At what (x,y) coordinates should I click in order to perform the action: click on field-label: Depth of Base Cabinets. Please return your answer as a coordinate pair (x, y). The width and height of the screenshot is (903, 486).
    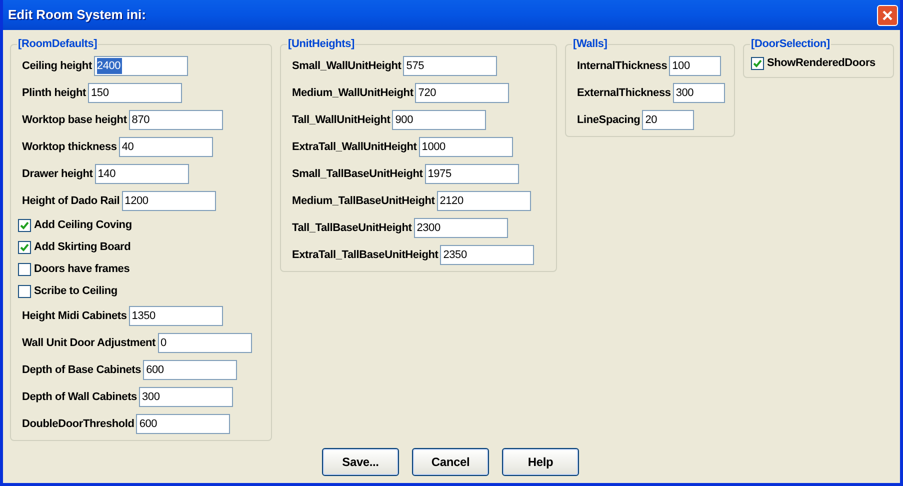
    Looking at the image, I should click on (82, 370).